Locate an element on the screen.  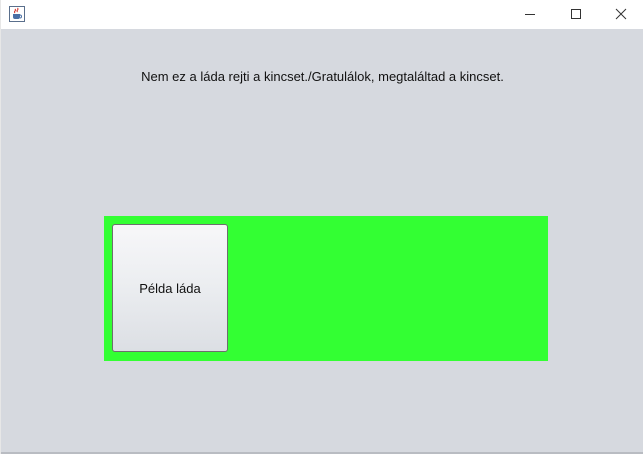
chest-button: Példa láda is located at coordinates (170, 288).